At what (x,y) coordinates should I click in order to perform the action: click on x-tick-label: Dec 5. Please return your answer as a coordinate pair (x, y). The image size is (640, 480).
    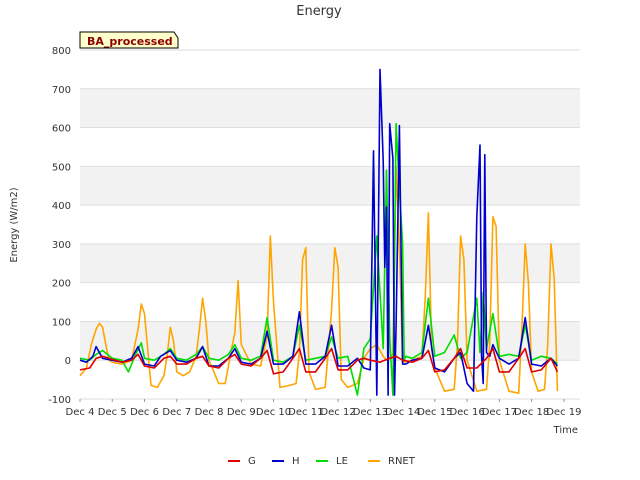
    Looking at the image, I should click on (112, 412).